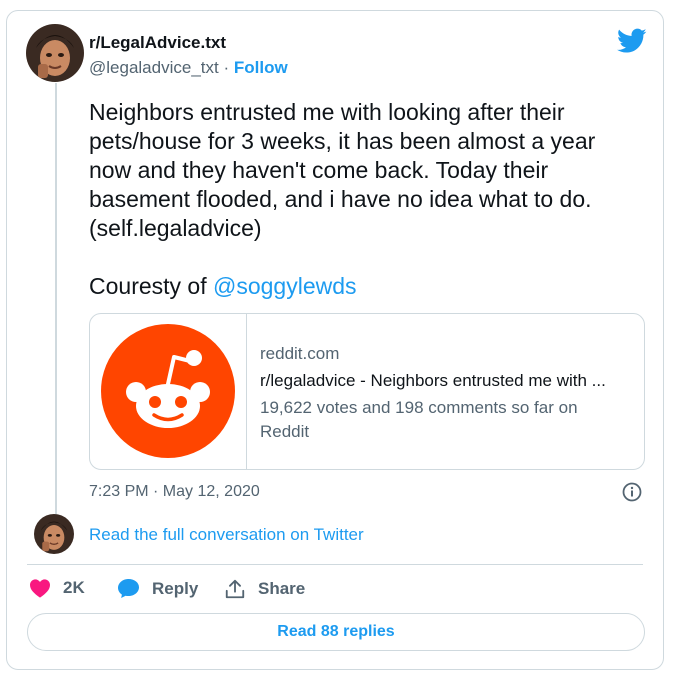 Image resolution: width=676 pixels, height=684 pixels. Describe the element at coordinates (56, 299) in the screenshot. I see `thread-line` at that location.